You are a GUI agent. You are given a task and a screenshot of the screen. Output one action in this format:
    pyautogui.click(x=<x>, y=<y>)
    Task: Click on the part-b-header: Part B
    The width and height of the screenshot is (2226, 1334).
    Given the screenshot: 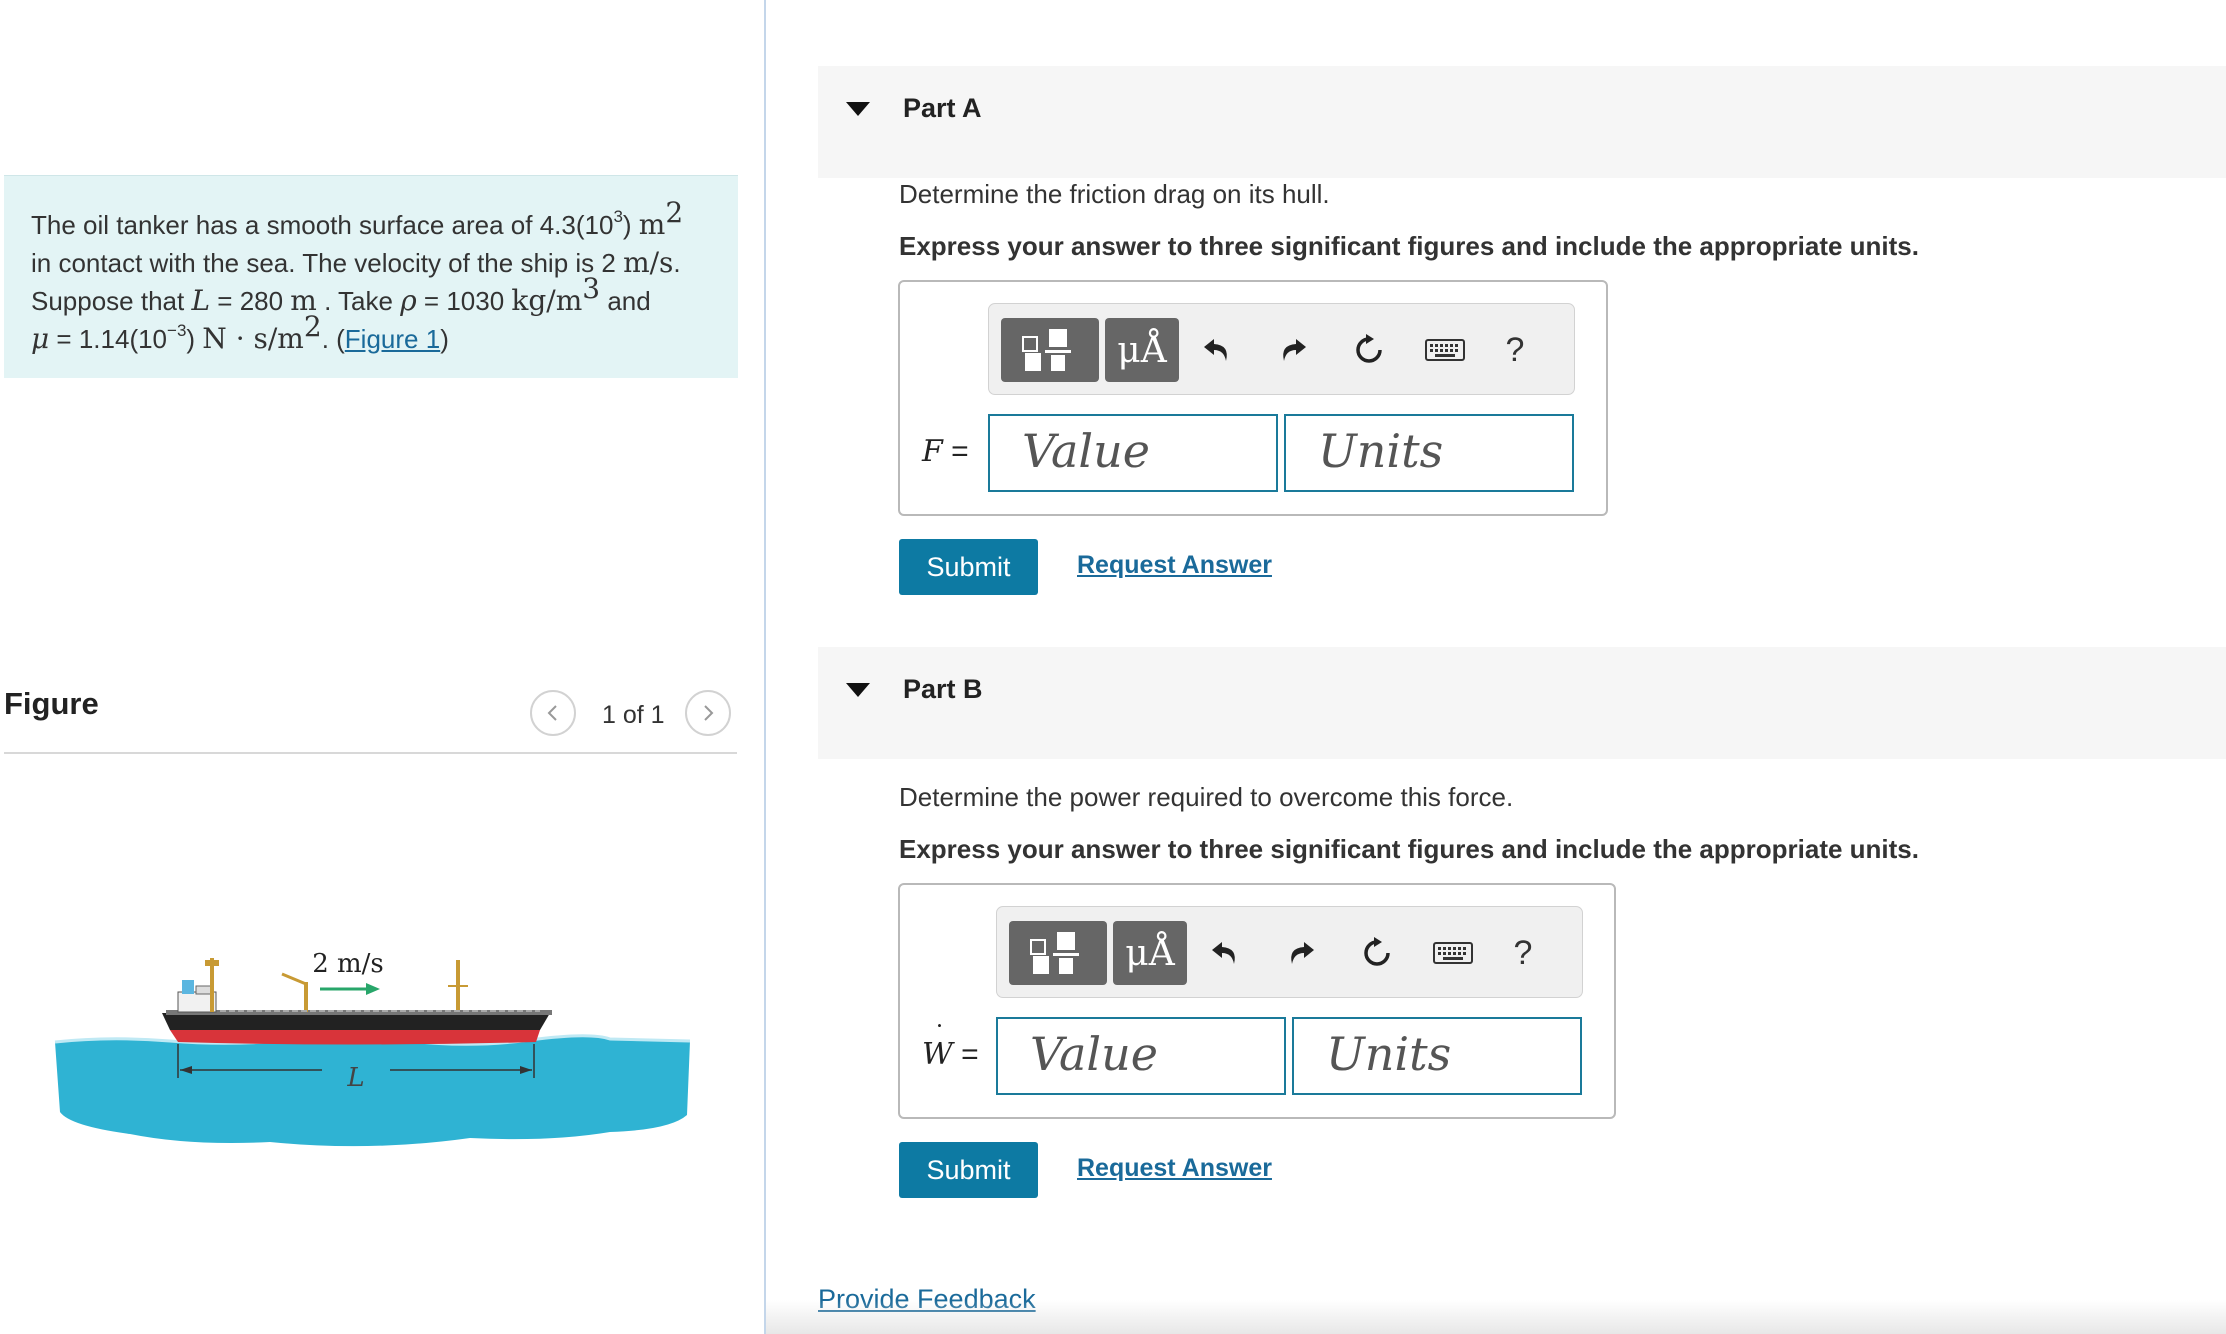 What is the action you would take?
    pyautogui.click(x=1522, y=703)
    